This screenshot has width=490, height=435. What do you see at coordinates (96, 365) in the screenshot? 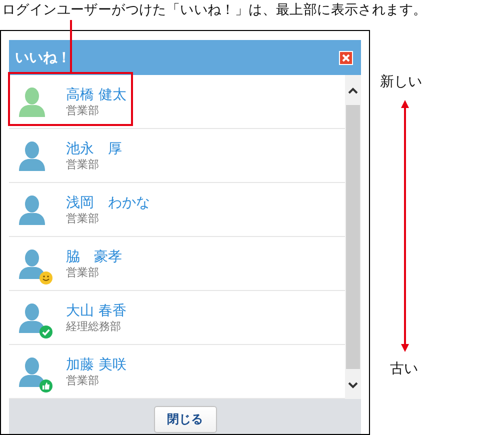
I see `user-name-link: 加藤 美咲` at bounding box center [96, 365].